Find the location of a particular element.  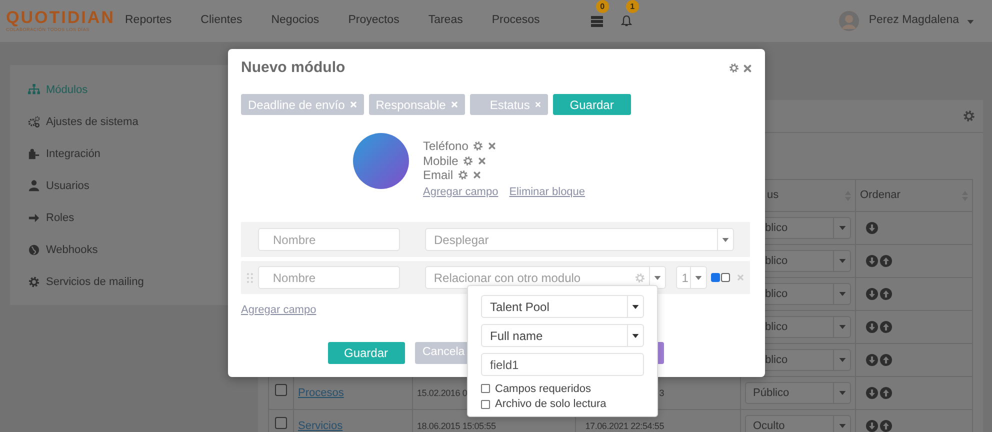

notification-badge: 1 is located at coordinates (632, 6).